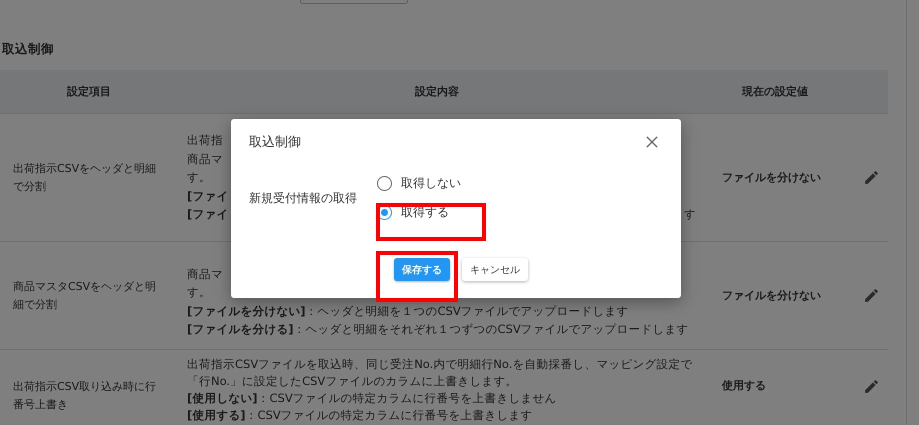 This screenshot has width=919, height=425. I want to click on column-header: 設定内容, so click(437, 91).